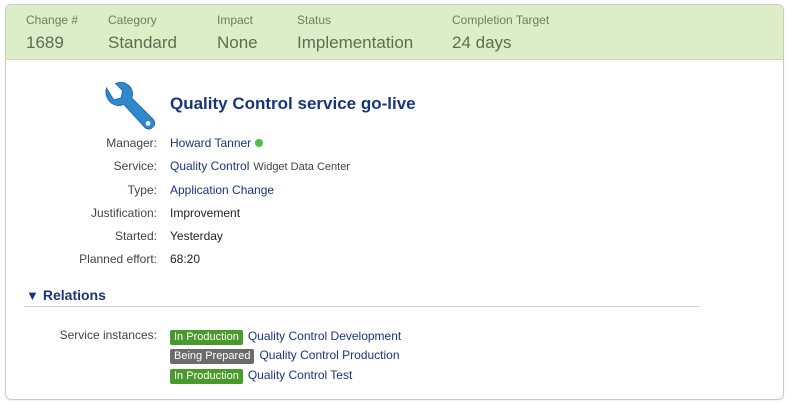  I want to click on started-field: Started: Yesterday, so click(394, 236).